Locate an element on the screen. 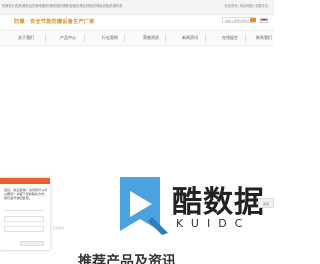 The width and height of the screenshot is (320, 264). chat-phone-field is located at coordinates (24, 229).